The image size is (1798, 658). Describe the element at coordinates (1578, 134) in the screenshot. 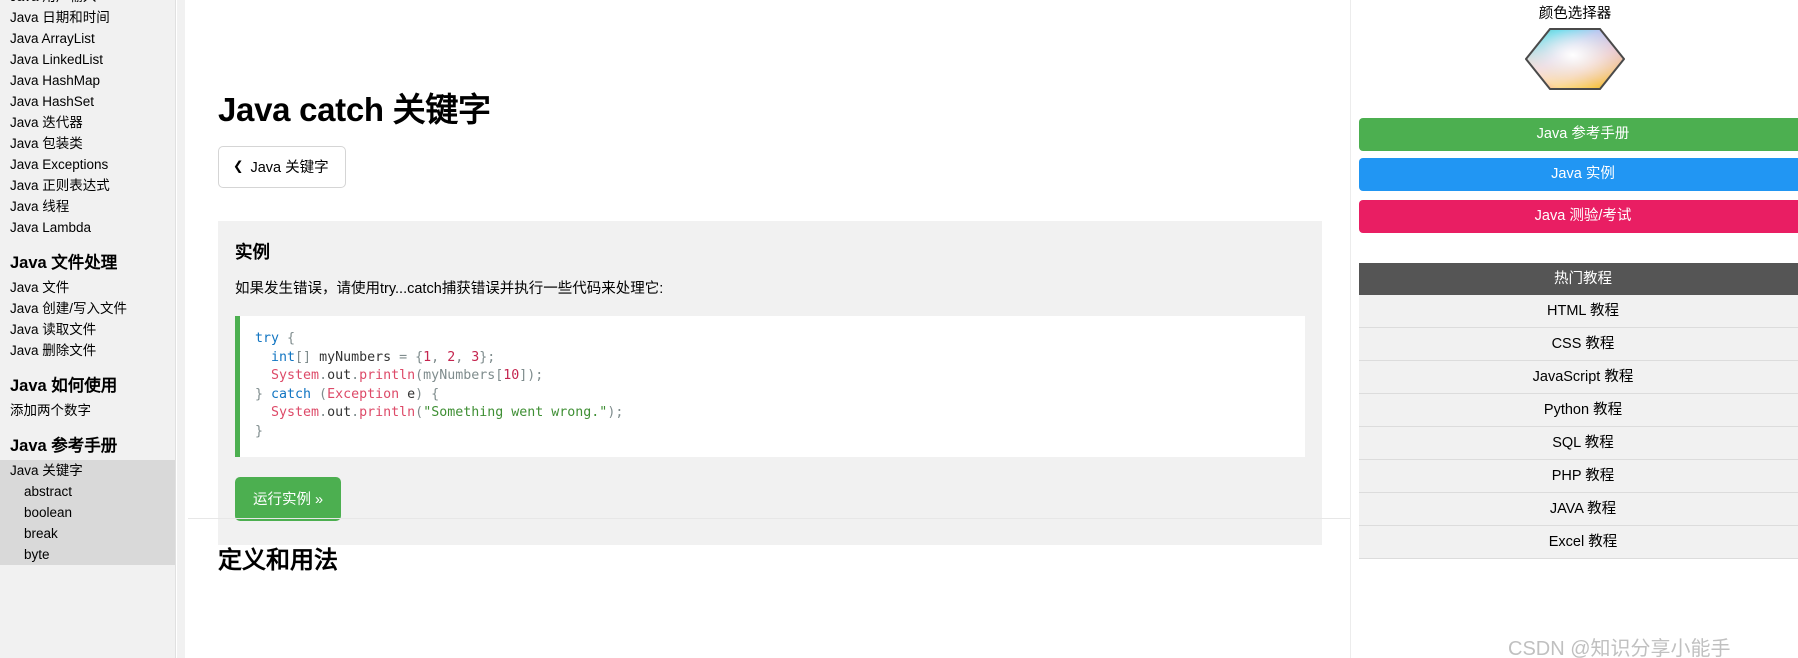

I see `java-reference-button: Java 参考手册` at that location.